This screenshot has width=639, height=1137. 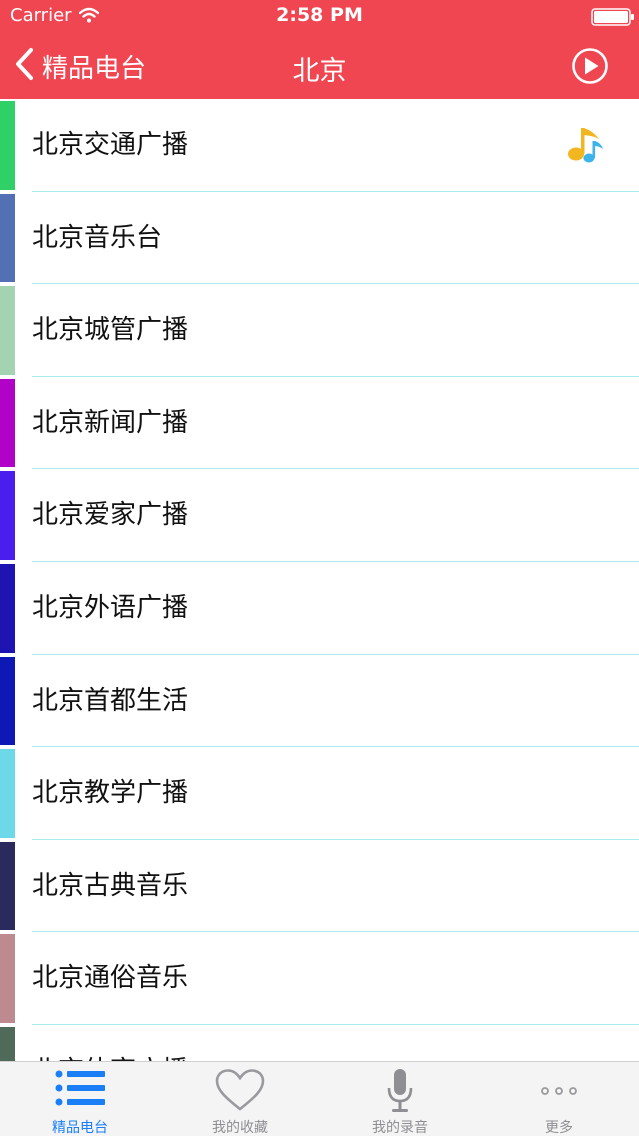 What do you see at coordinates (319, 145) in the screenshot?
I see `station-row: 北京交通广播` at bounding box center [319, 145].